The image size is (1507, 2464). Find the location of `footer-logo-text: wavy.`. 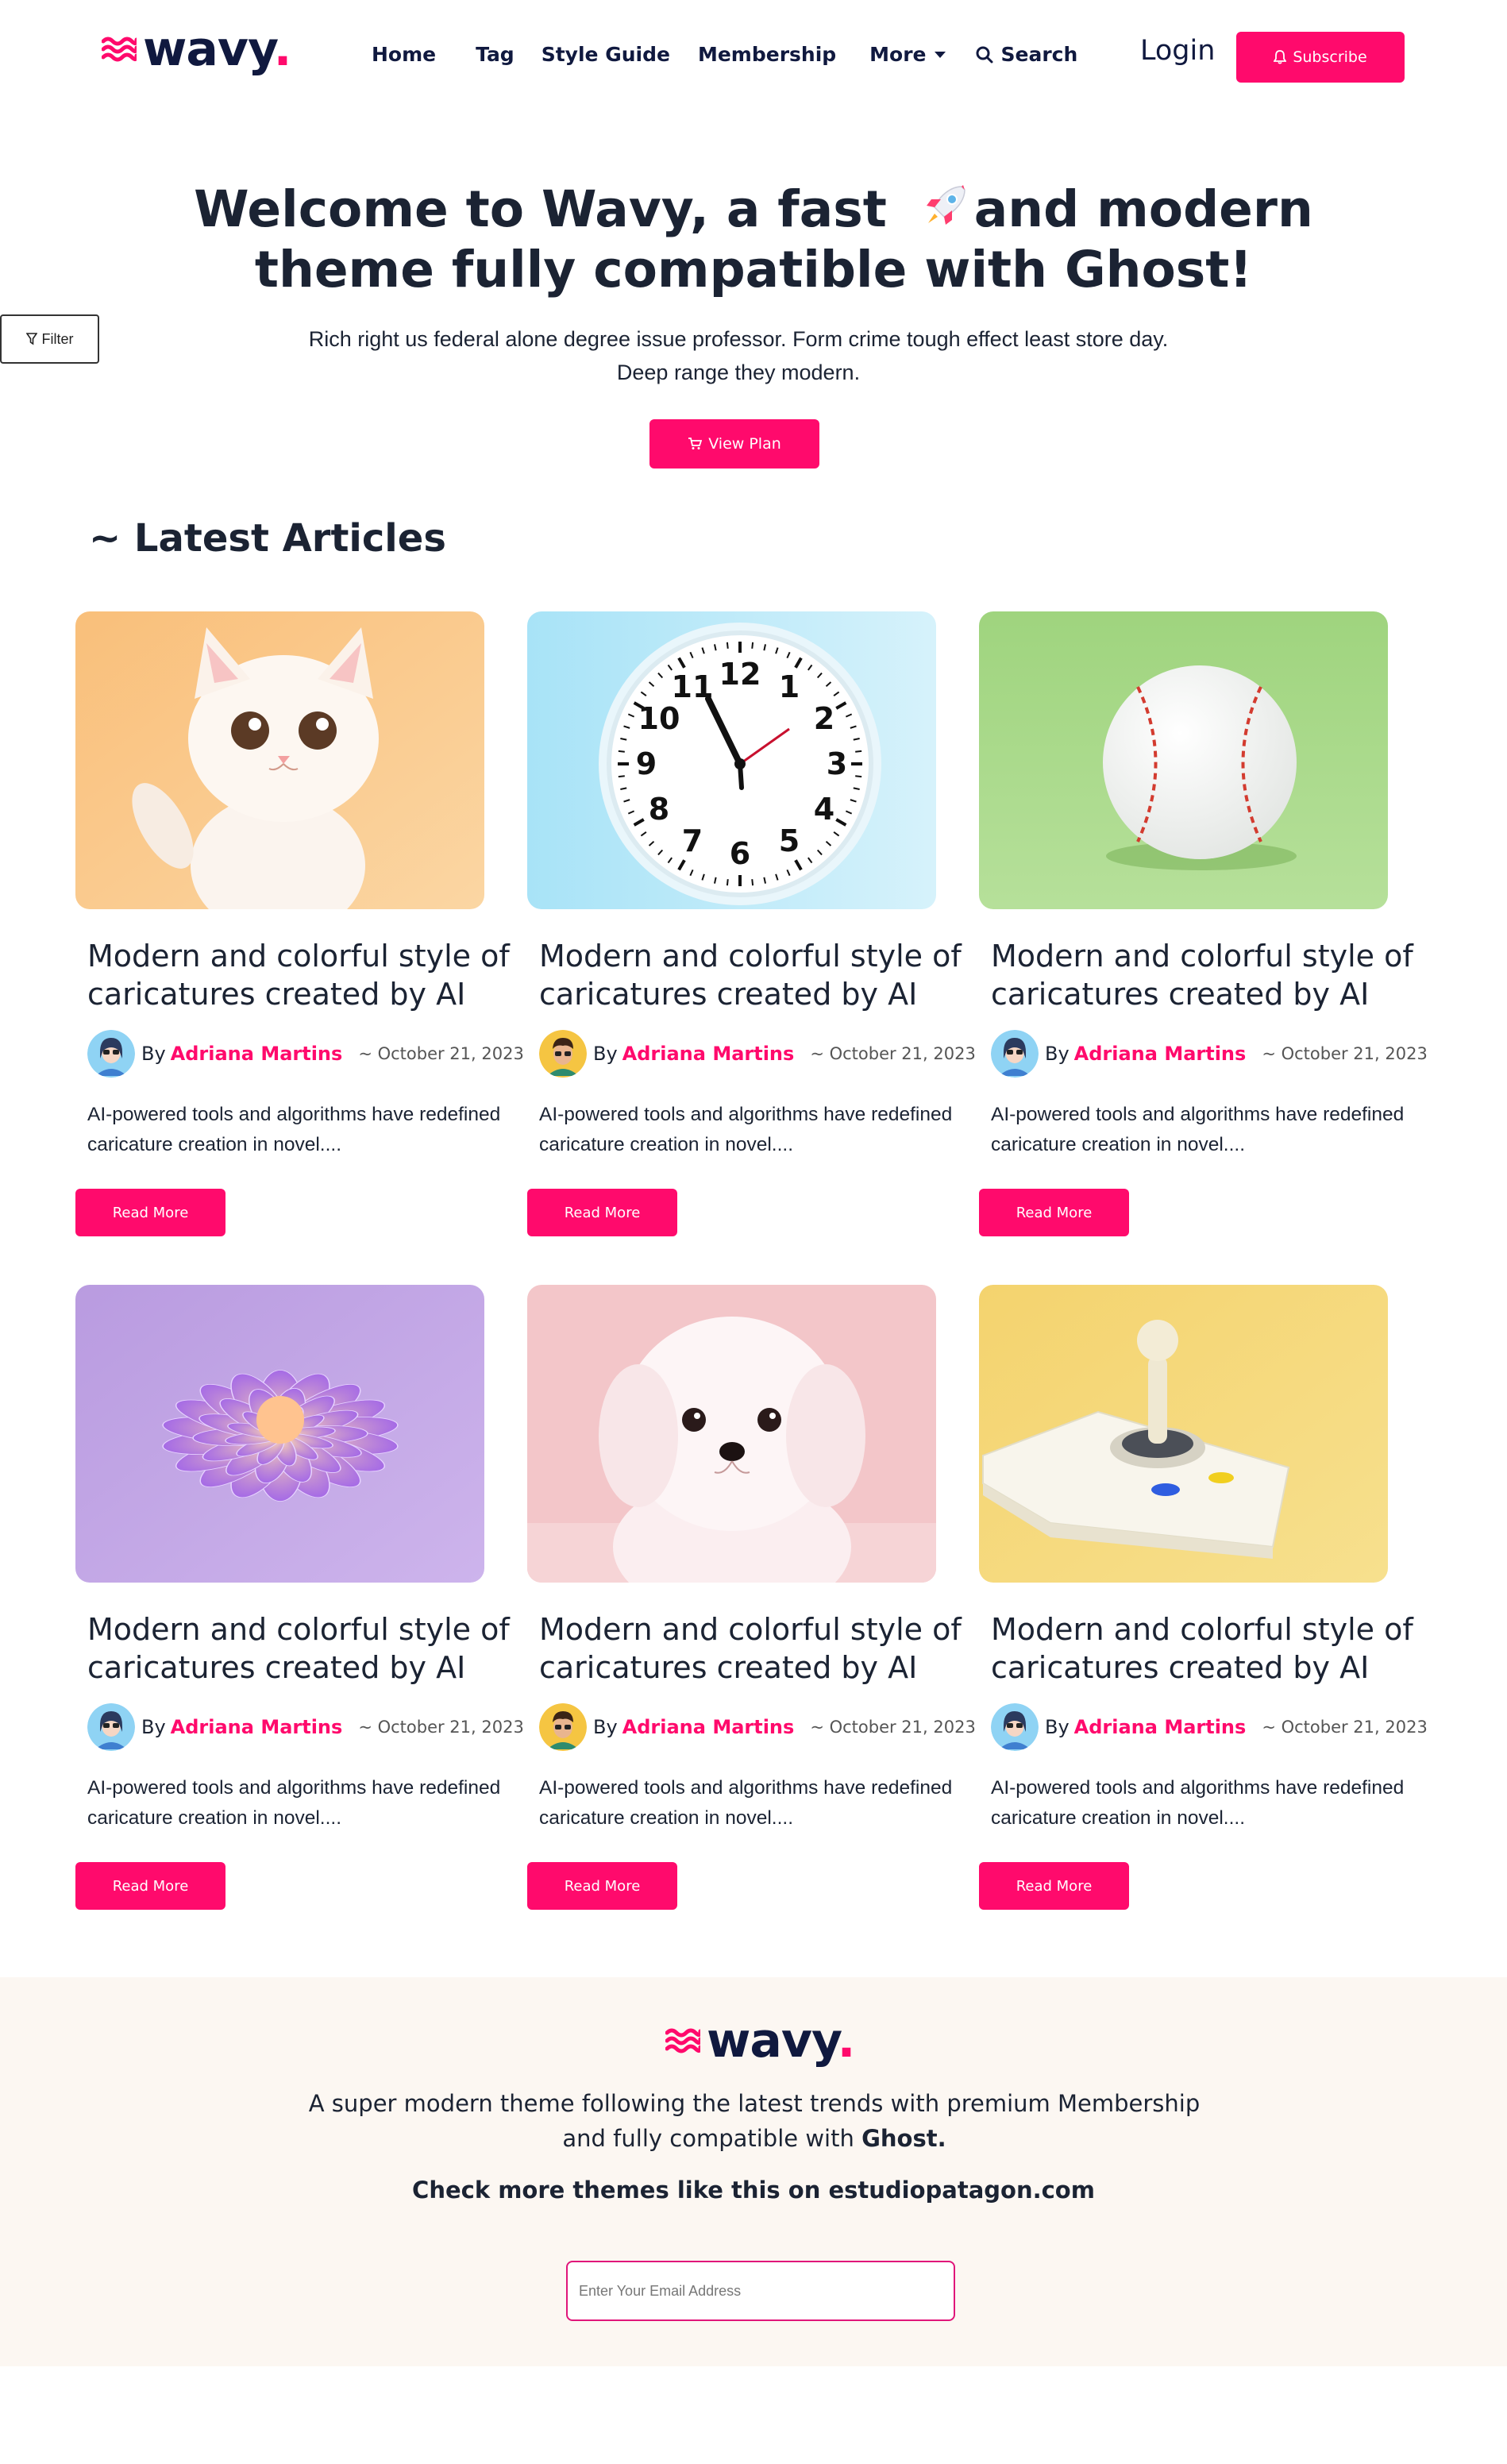

footer-logo-text: wavy. is located at coordinates (781, 2041).